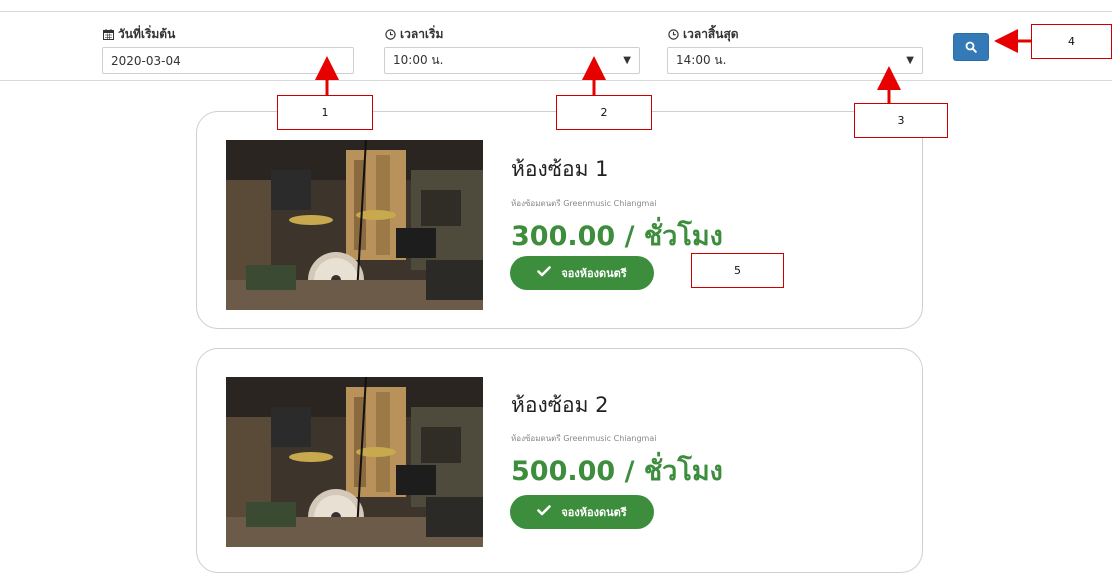 The height and width of the screenshot is (573, 1112). Describe the element at coordinates (556, 11) in the screenshot. I see `filter-bar-top-border` at that location.